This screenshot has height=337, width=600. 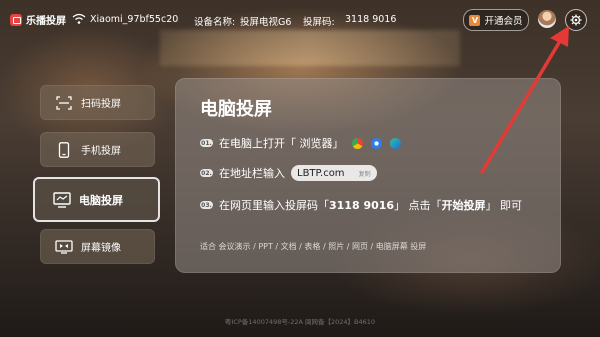 What do you see at coordinates (281, 143) in the screenshot?
I see `step-text: 在电脑上打开「 浏览器」` at bounding box center [281, 143].